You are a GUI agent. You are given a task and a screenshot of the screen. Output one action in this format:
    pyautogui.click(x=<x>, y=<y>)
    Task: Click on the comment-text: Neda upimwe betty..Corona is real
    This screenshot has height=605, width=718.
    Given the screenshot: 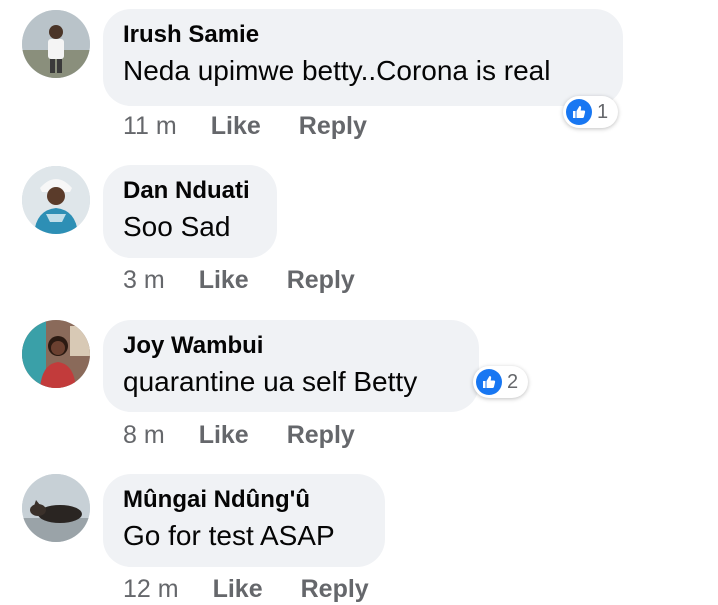 What is the action you would take?
    pyautogui.click(x=337, y=70)
    